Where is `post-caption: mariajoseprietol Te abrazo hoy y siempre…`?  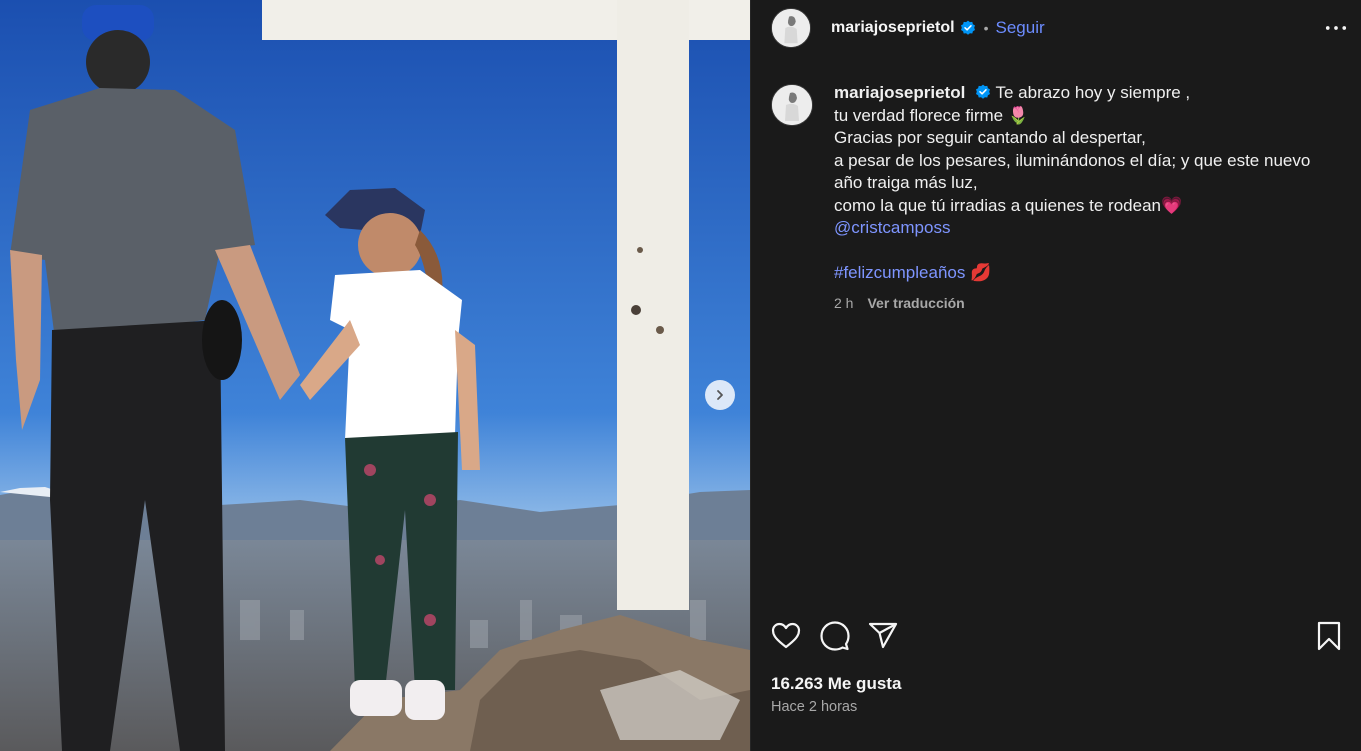
post-caption: mariajoseprietol Te abrazo hoy y siempre… is located at coordinates (1061, 198).